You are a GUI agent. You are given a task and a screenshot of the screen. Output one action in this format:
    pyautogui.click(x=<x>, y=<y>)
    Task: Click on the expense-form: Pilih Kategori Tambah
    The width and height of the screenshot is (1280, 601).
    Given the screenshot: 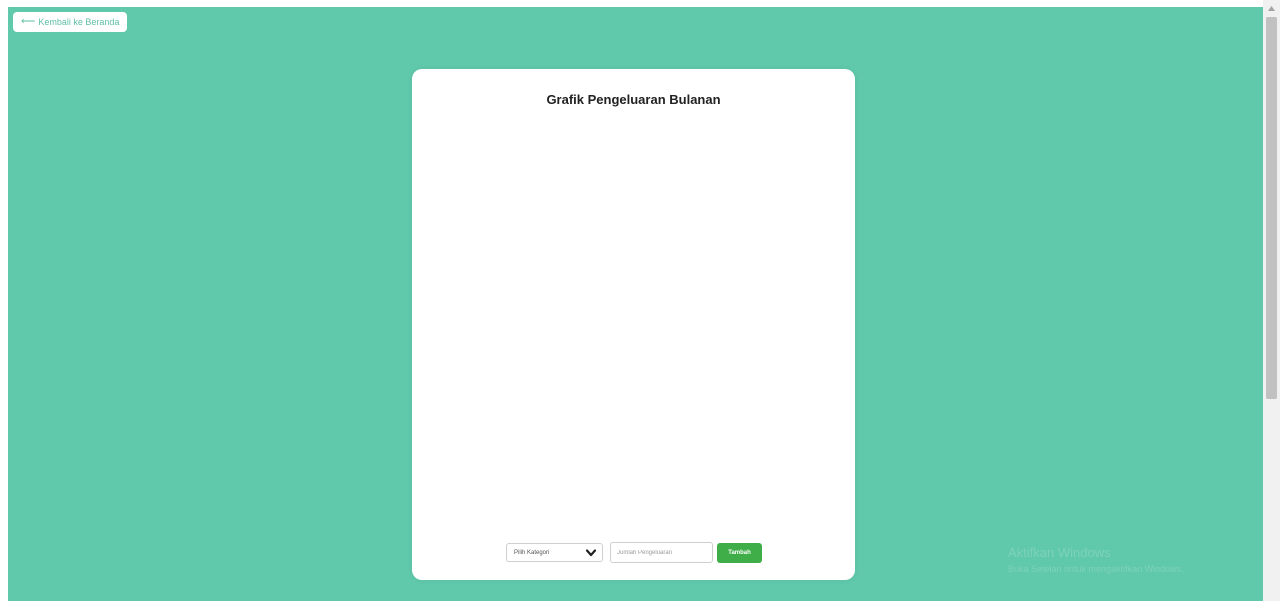 What is the action you would take?
    pyautogui.click(x=633, y=553)
    